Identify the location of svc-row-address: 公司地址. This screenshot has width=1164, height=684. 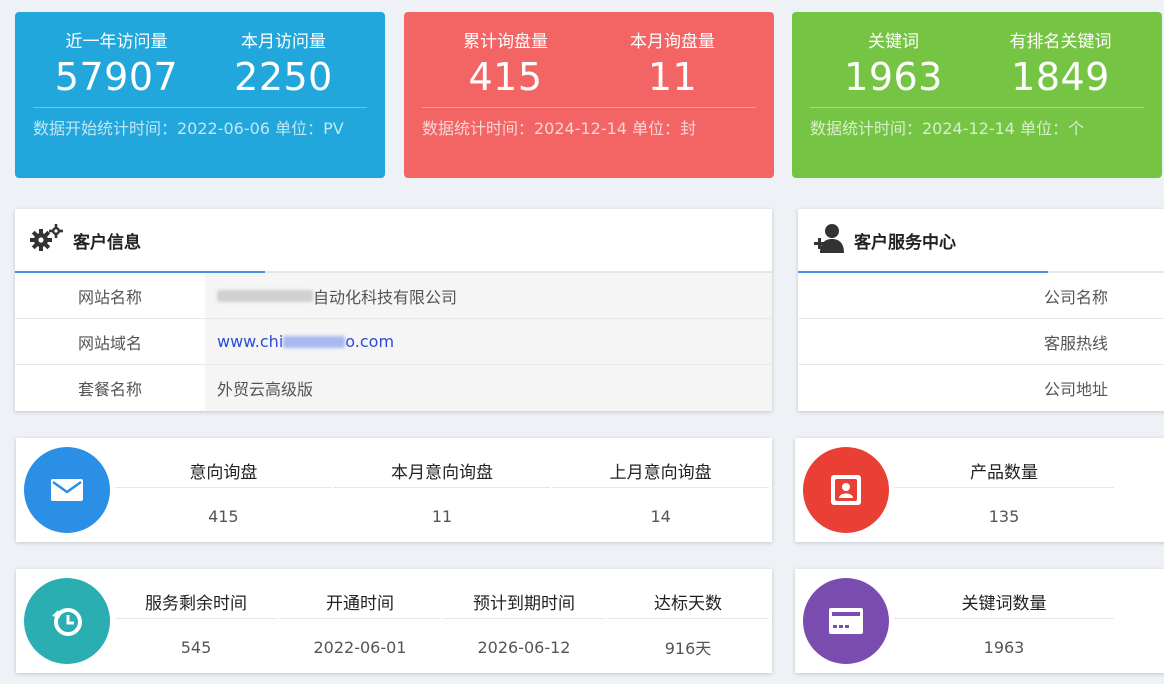
(981, 388).